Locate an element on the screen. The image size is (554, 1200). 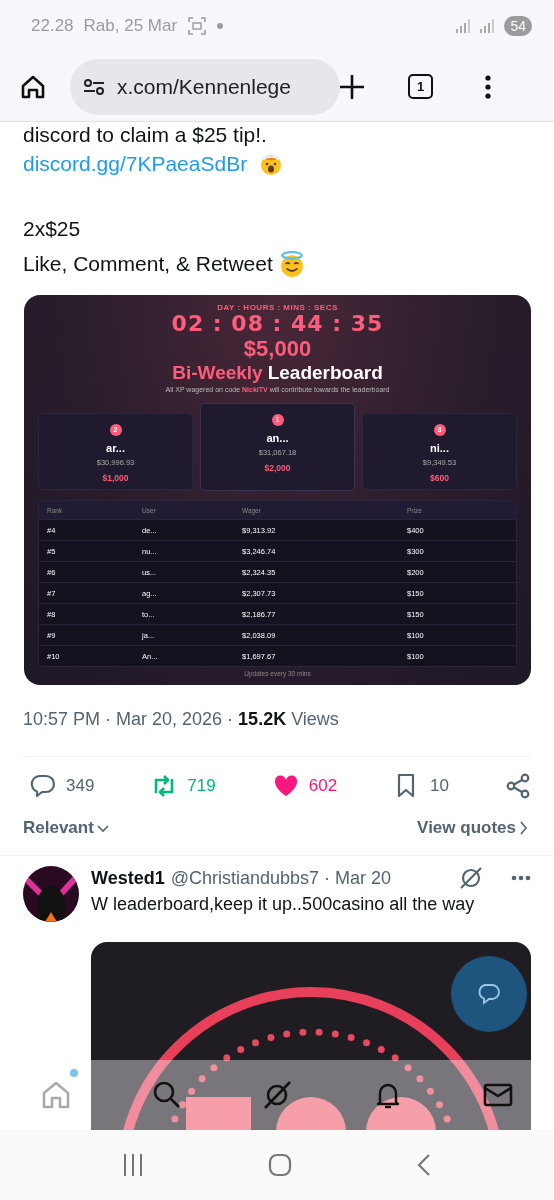
leaderboard-title: Leaderboard is located at coordinates (325, 373).